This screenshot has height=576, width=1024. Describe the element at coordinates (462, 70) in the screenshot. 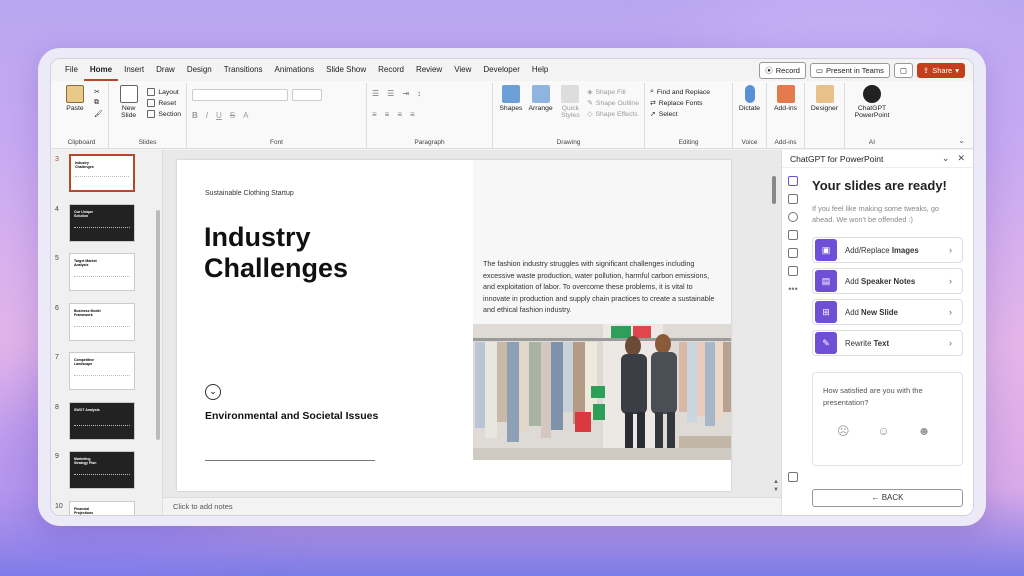

I see `tab-view: View` at that location.